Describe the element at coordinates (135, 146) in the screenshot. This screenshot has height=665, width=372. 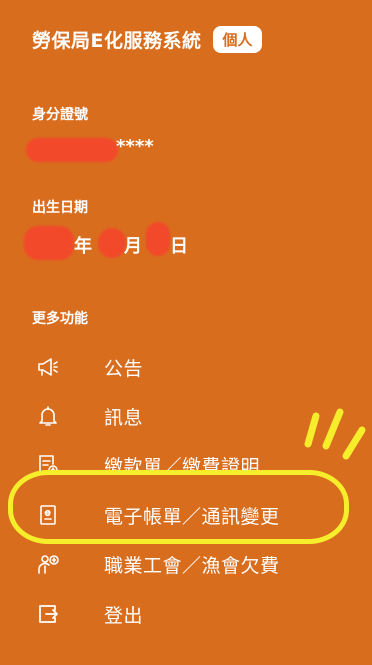
I see `id-number-masked-suffix: ****` at that location.